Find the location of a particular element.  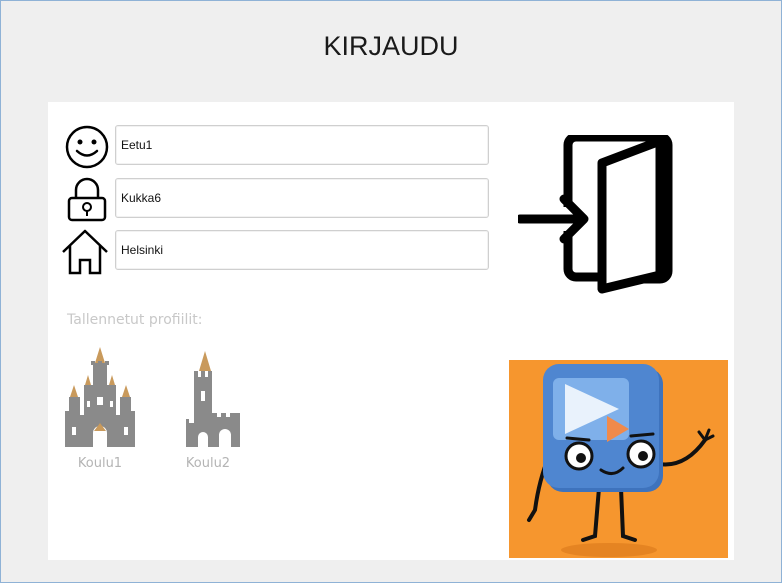

tower-icon is located at coordinates (213, 399).